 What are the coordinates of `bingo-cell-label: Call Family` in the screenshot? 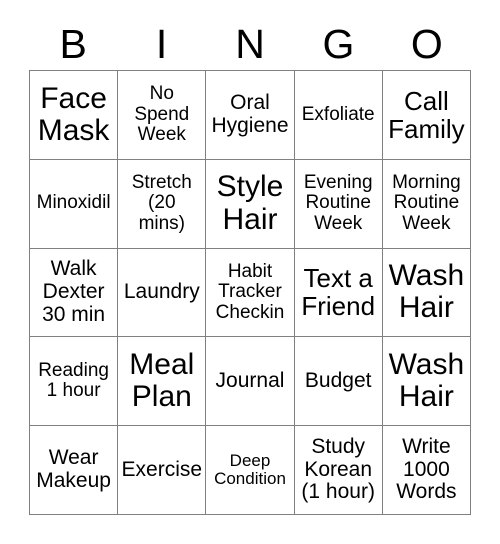 It's located at (426, 114).